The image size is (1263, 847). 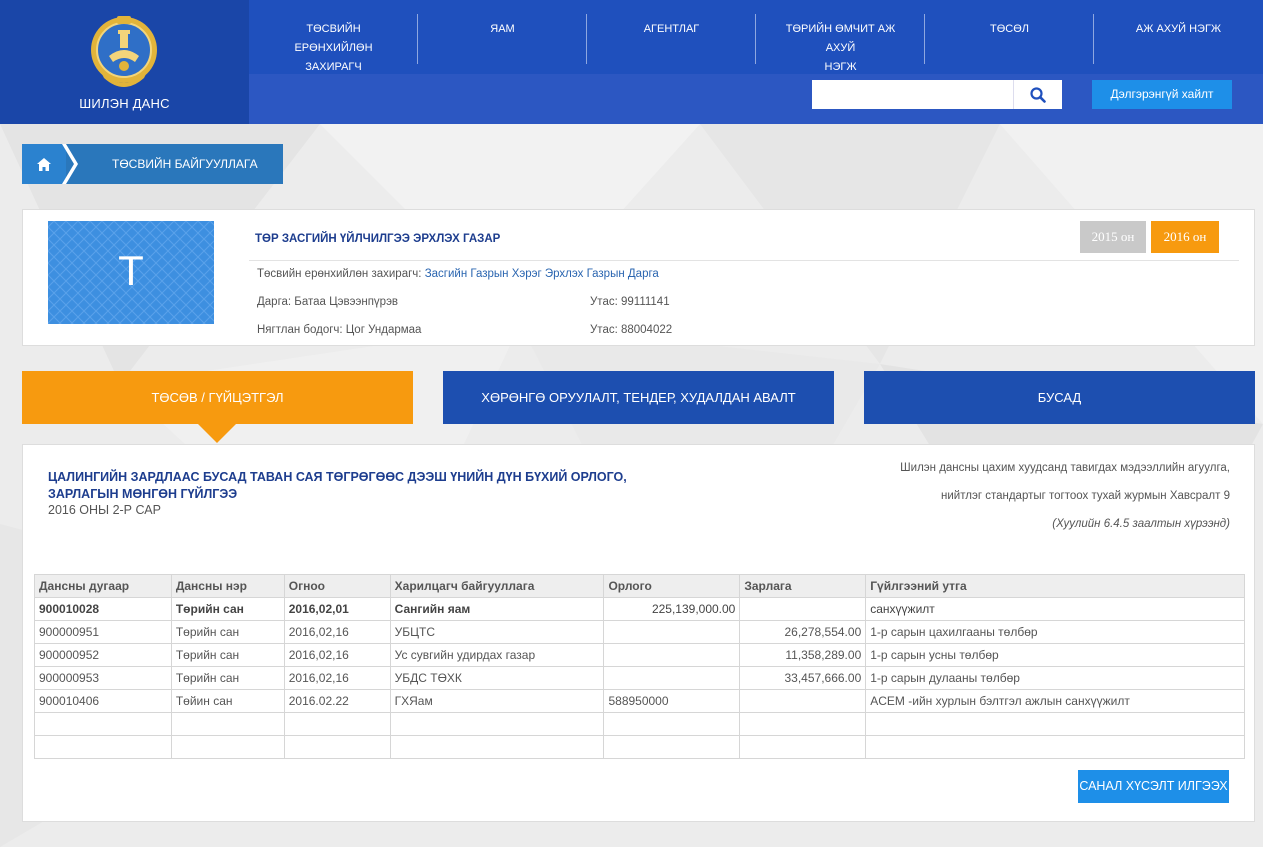 What do you see at coordinates (671, 37) in the screenshot?
I see `nav-agencies: АГЕНТЛАГ` at bounding box center [671, 37].